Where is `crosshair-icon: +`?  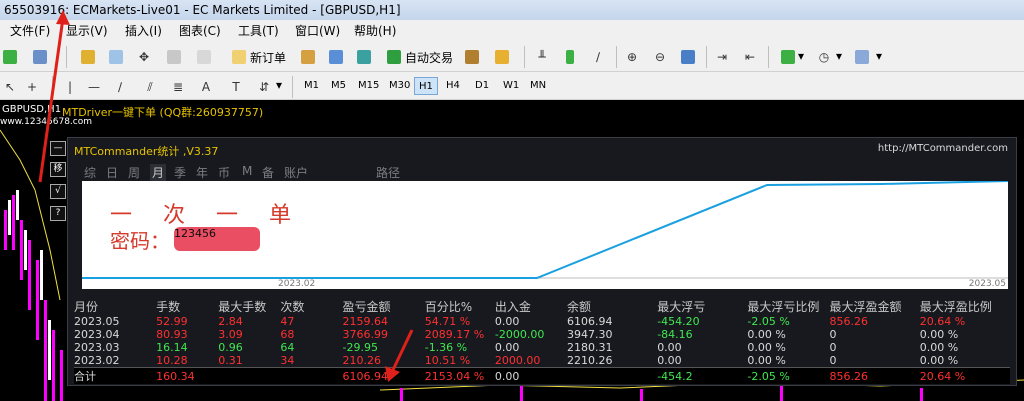 crosshair-icon: + is located at coordinates (32, 87).